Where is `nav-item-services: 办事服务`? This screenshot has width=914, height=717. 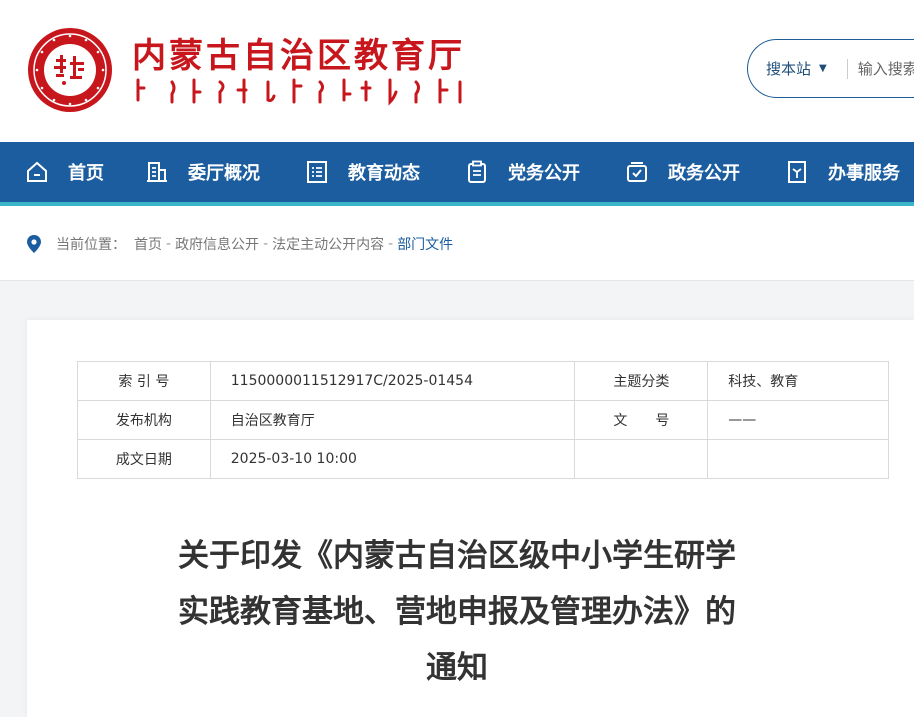
nav-item-services: 办事服务 is located at coordinates (843, 172).